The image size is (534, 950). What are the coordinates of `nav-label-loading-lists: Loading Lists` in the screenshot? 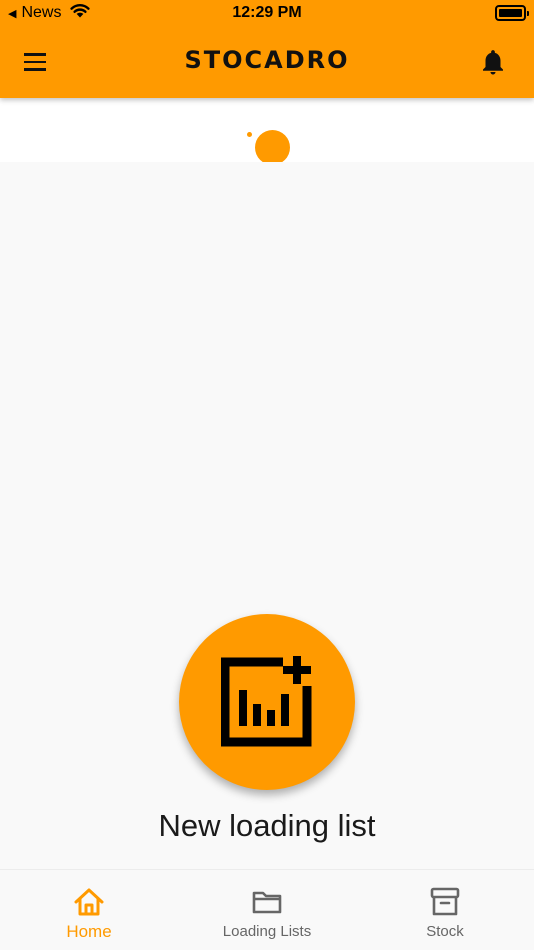 It's located at (267, 931).